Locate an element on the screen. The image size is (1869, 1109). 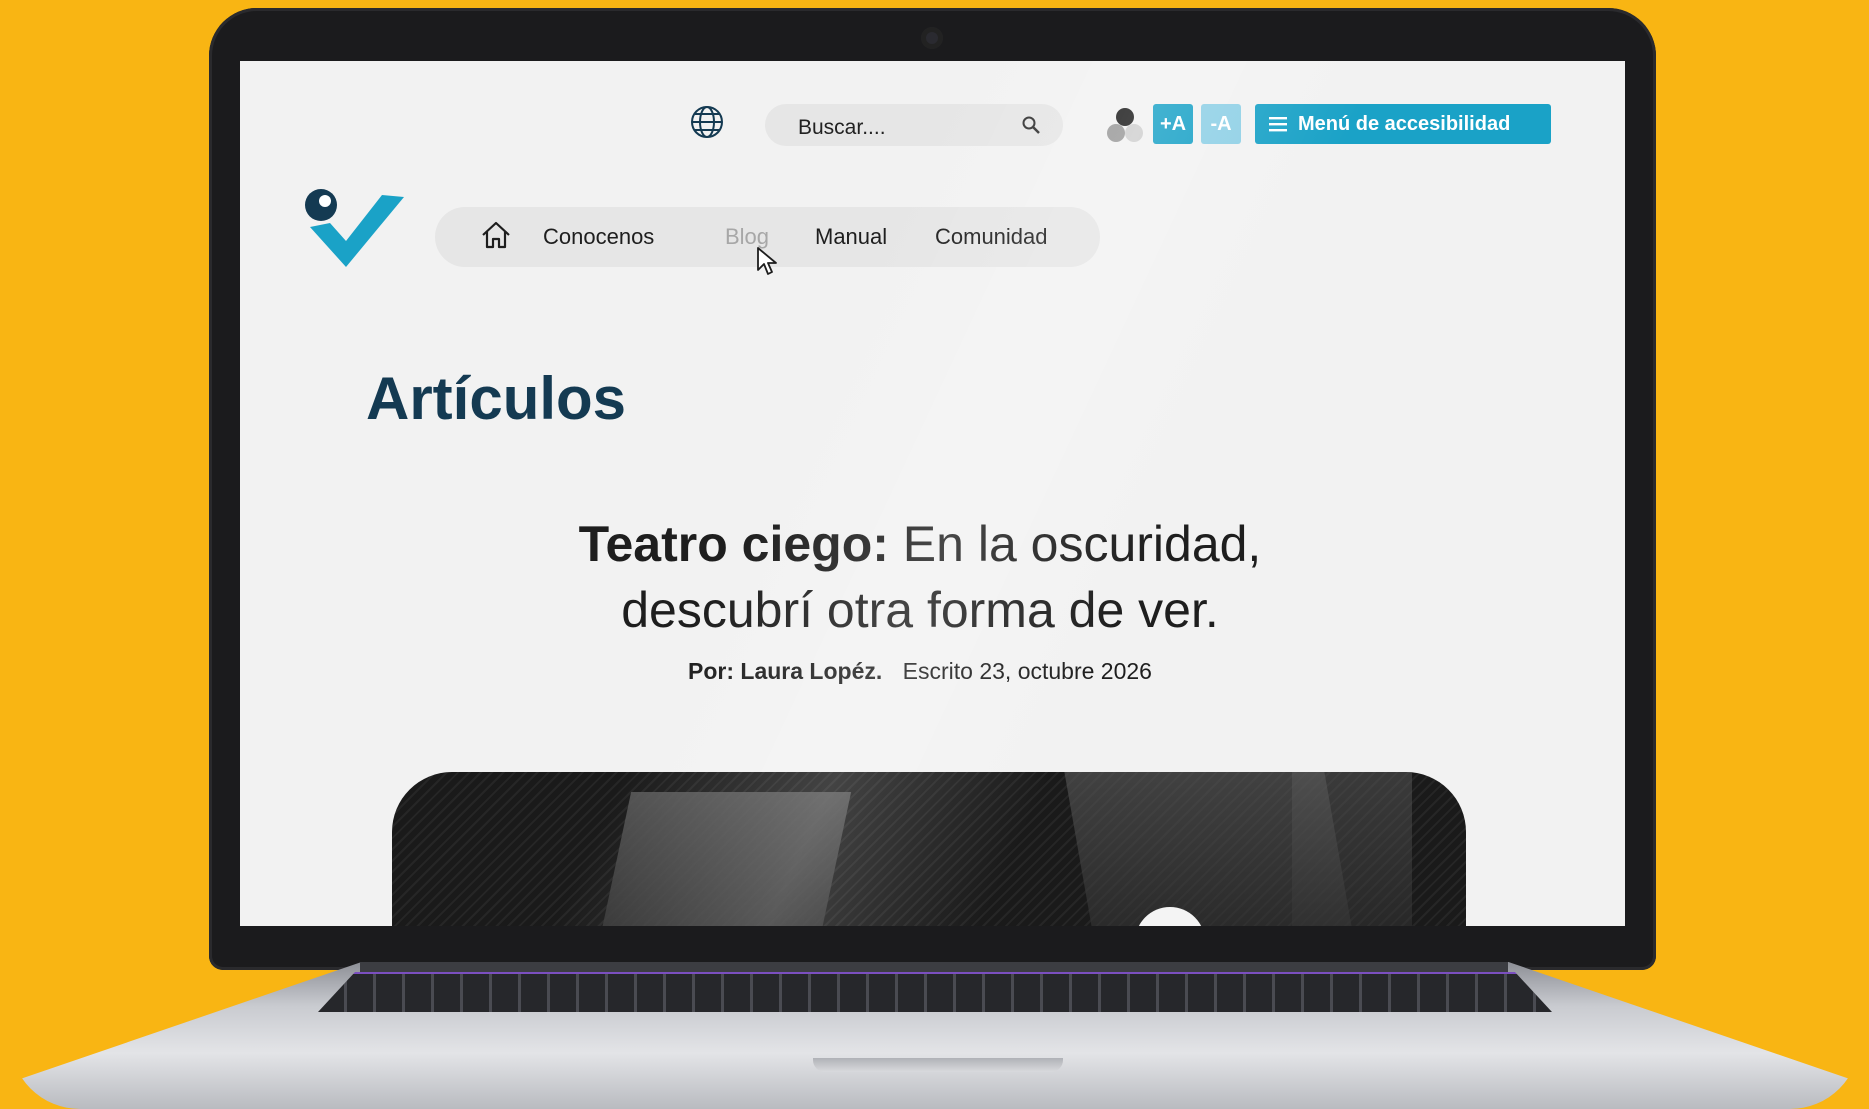
article-date: Escrito 23, octubre 2026 is located at coordinates (1027, 671).